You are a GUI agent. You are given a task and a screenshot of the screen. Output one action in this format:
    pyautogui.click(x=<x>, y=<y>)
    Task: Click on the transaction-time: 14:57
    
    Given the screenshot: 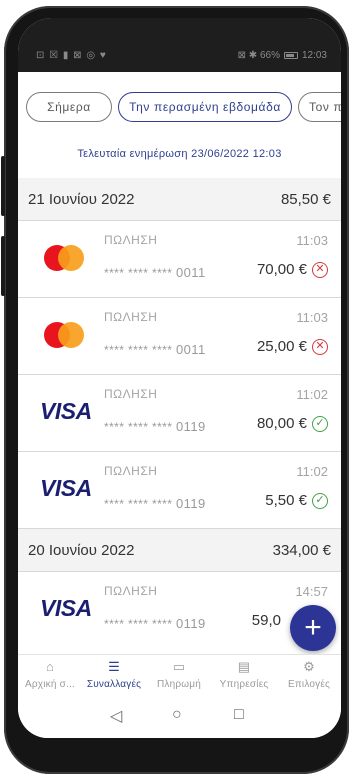 What is the action you would take?
    pyautogui.click(x=311, y=591)
    